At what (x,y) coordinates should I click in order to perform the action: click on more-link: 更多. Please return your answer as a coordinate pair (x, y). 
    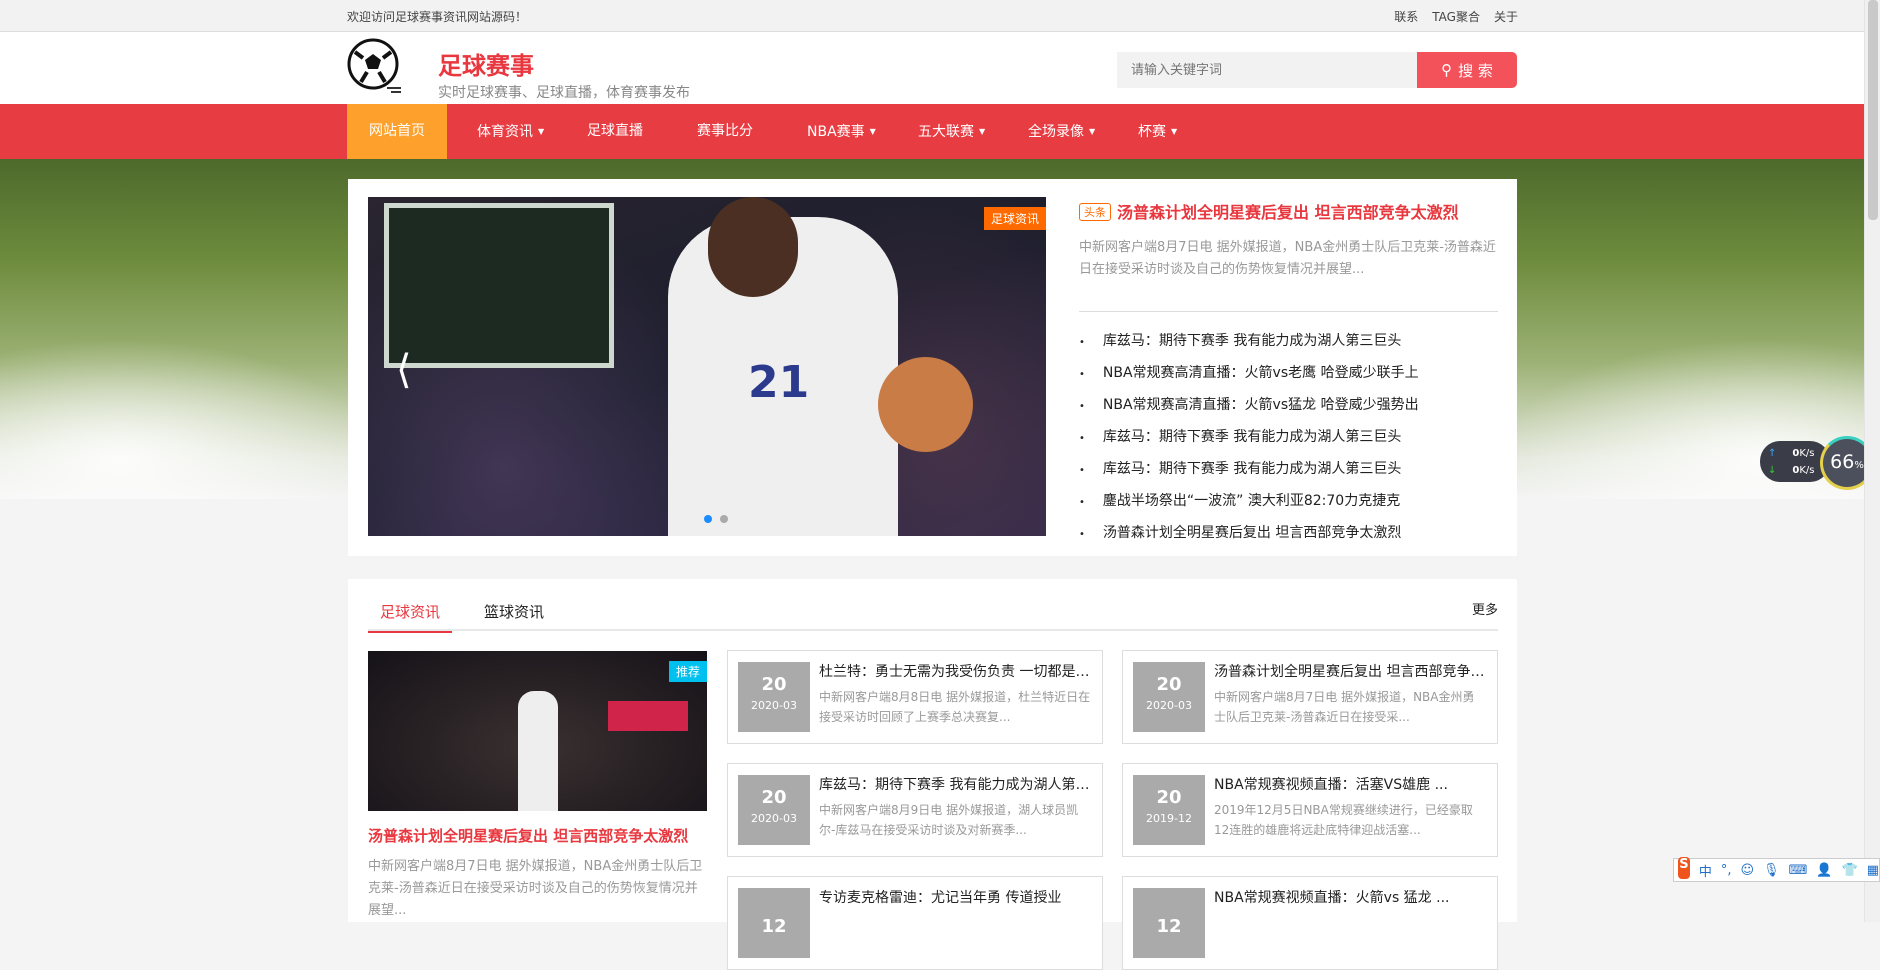
    Looking at the image, I should click on (1485, 608).